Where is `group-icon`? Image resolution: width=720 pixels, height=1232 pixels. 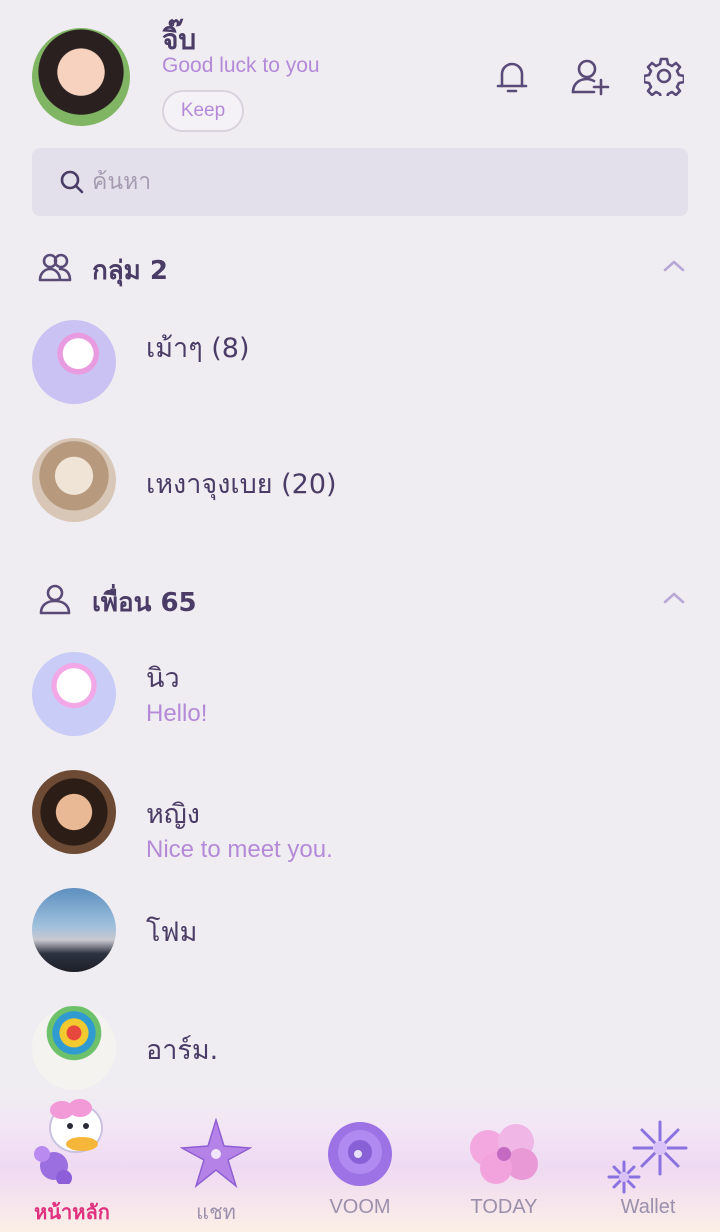
group-icon is located at coordinates (55, 267).